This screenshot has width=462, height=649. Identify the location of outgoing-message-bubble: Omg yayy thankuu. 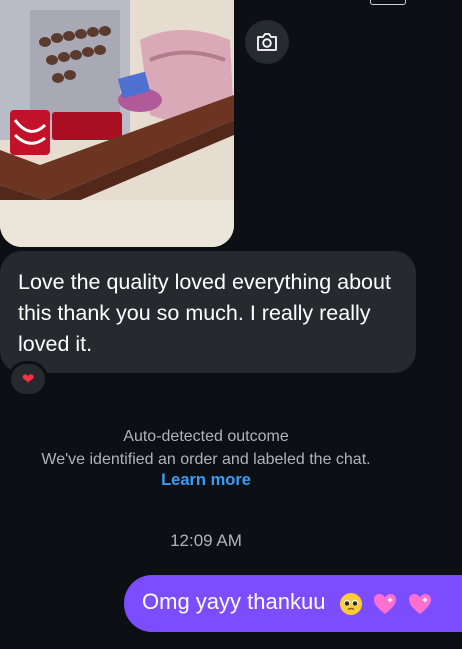
(293, 603).